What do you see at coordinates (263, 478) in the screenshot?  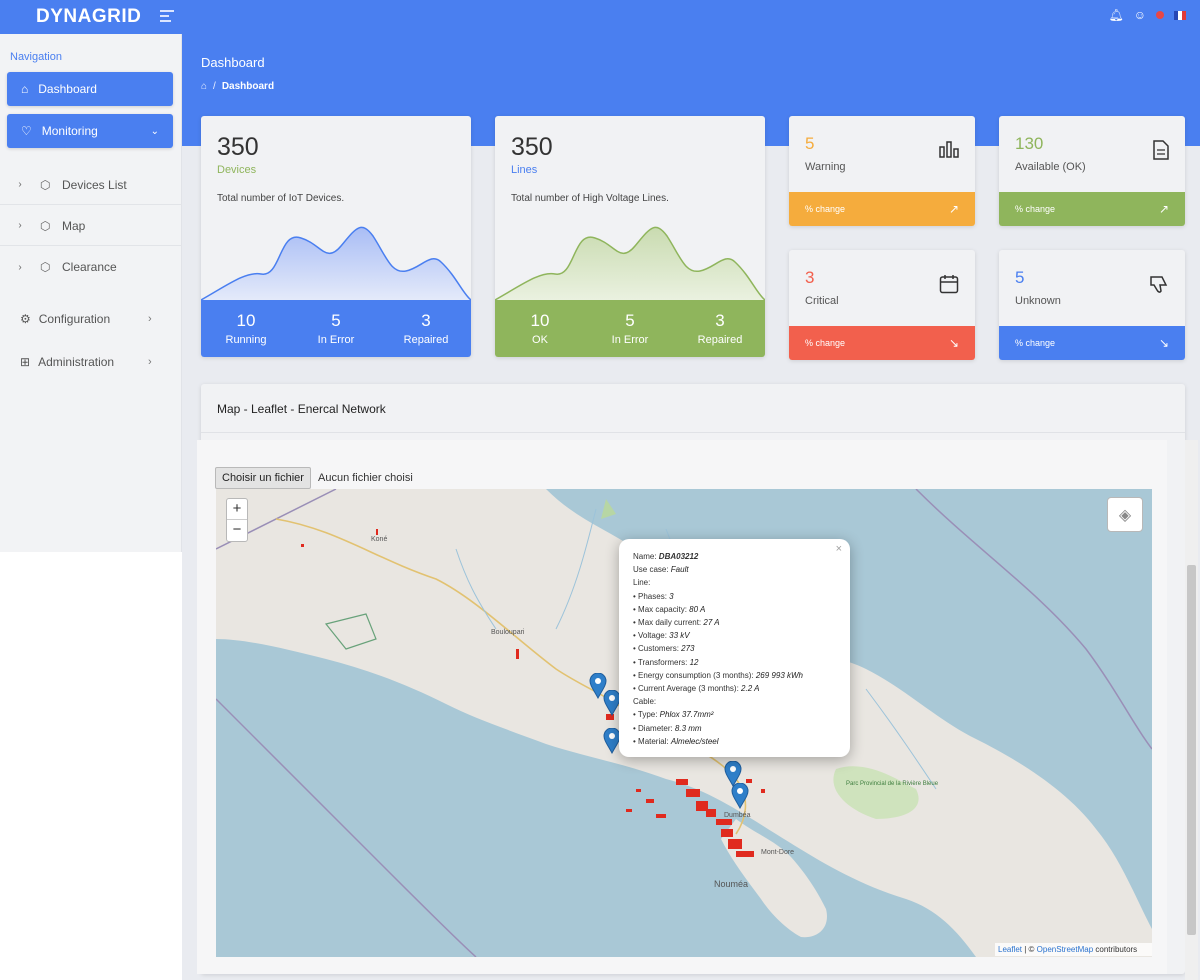 I see `choose-file-button: Choisir un fichier` at bounding box center [263, 478].